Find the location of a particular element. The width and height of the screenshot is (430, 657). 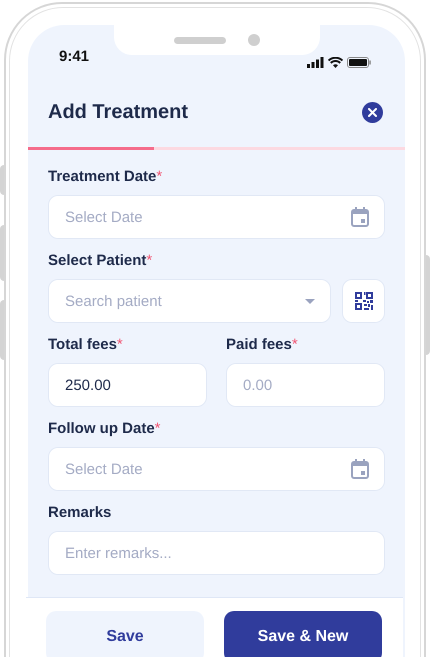

close-button is located at coordinates (372, 112).